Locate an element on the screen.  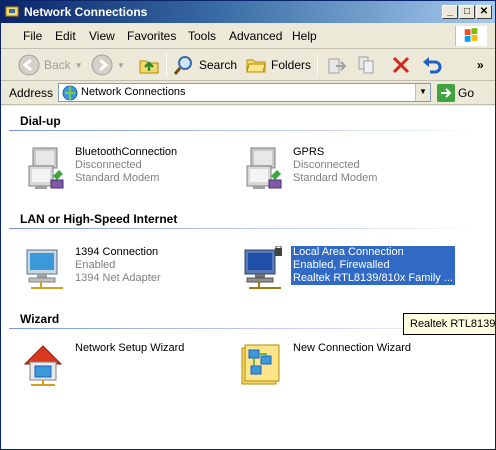
back-button: Back ▼ is located at coordinates (50, 65).